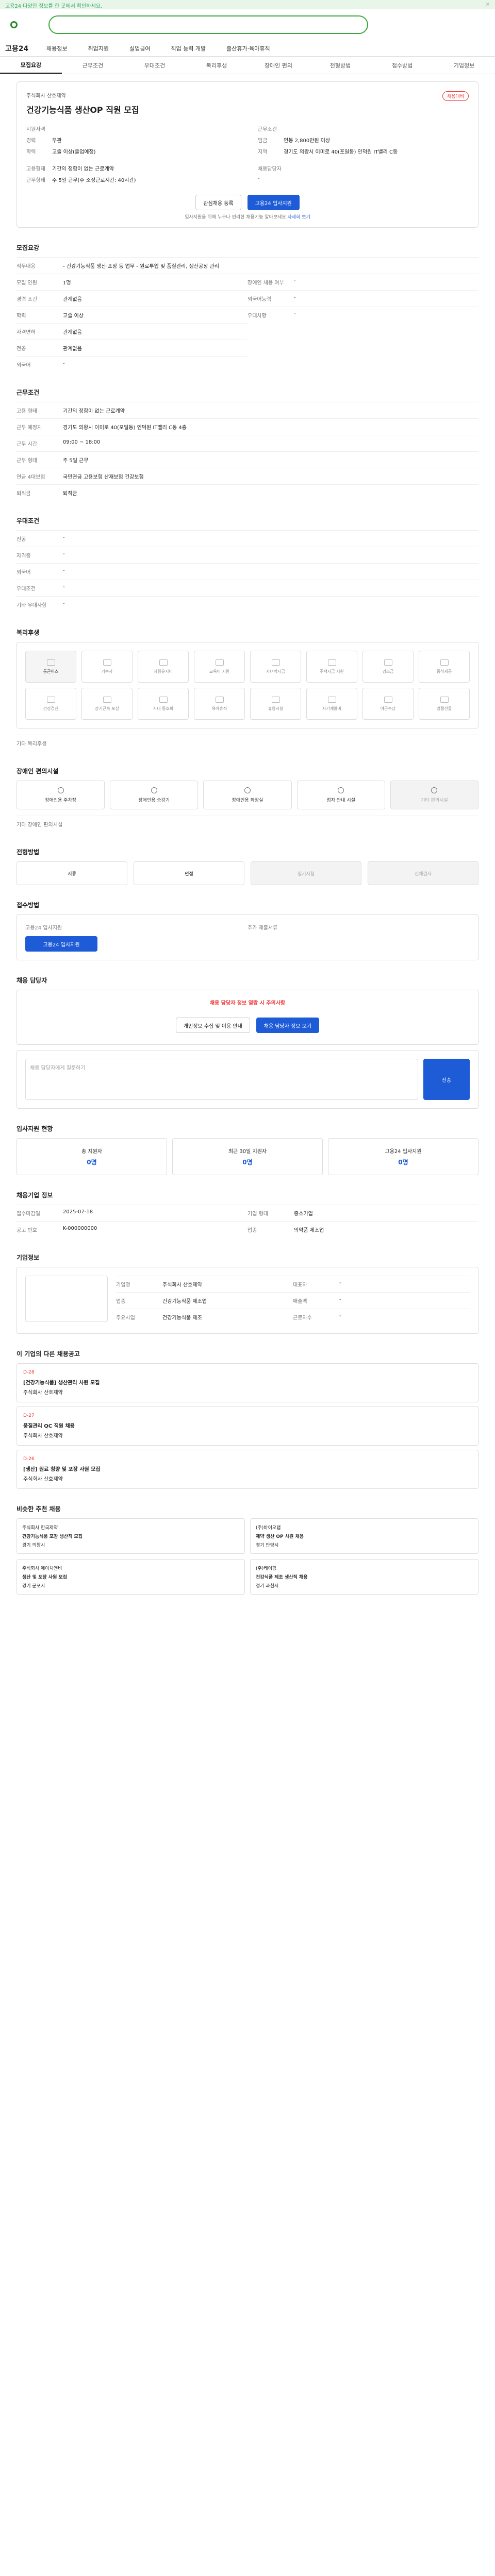 This screenshot has height=2576, width=495. Describe the element at coordinates (28, 905) in the screenshot. I see `section-title: 접수방법` at that location.